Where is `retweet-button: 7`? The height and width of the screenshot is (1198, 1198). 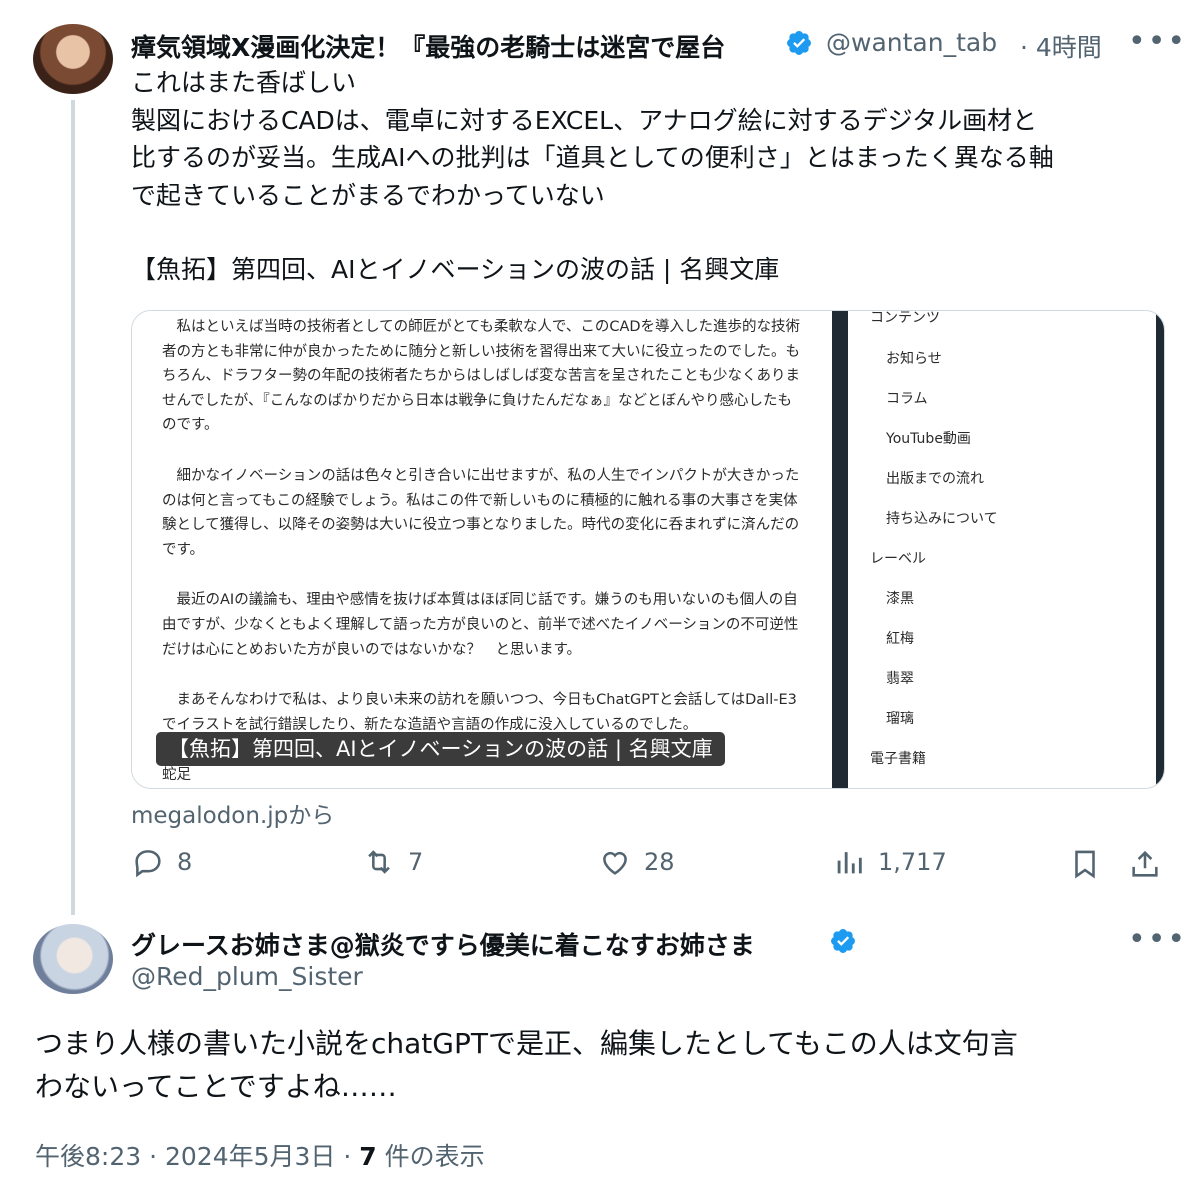
retweet-button: 7 is located at coordinates (392, 862).